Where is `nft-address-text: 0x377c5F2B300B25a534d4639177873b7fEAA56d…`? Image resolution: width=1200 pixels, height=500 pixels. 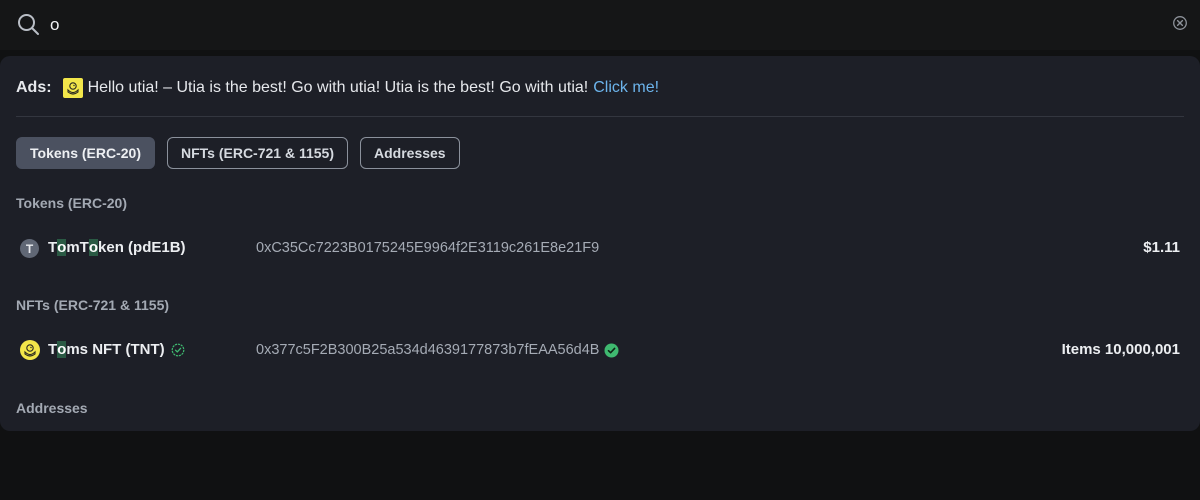
nft-address-text: 0x377c5F2B300B25a534d4639177873b7fEAA56d… is located at coordinates (428, 350).